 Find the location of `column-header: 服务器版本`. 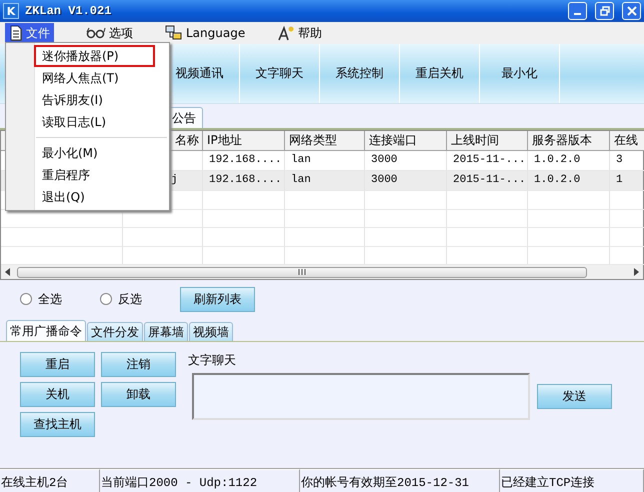

column-header: 服务器版本 is located at coordinates (569, 141).